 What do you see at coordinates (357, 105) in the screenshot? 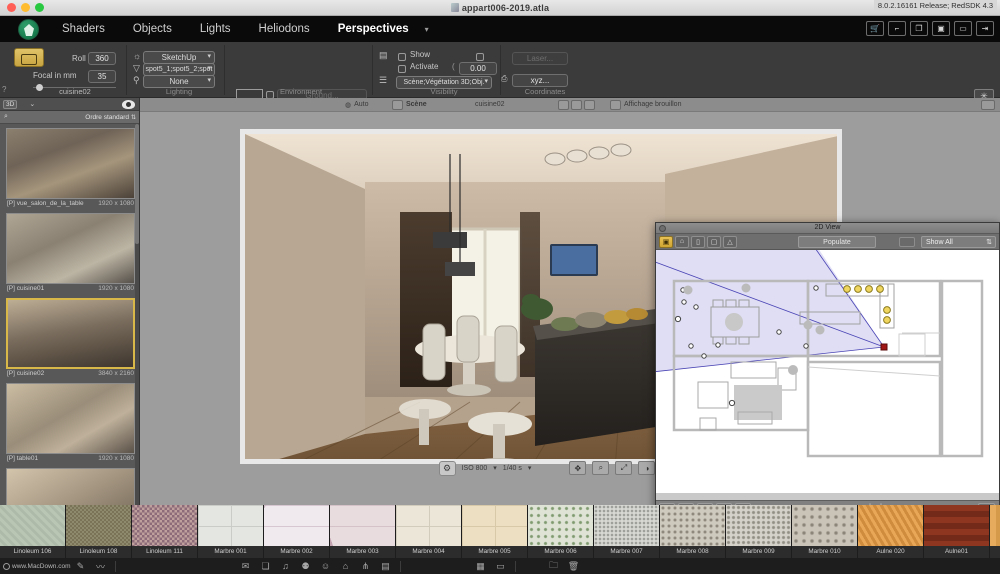
I see `auto-toggle: ◍ Auto` at bounding box center [357, 105].